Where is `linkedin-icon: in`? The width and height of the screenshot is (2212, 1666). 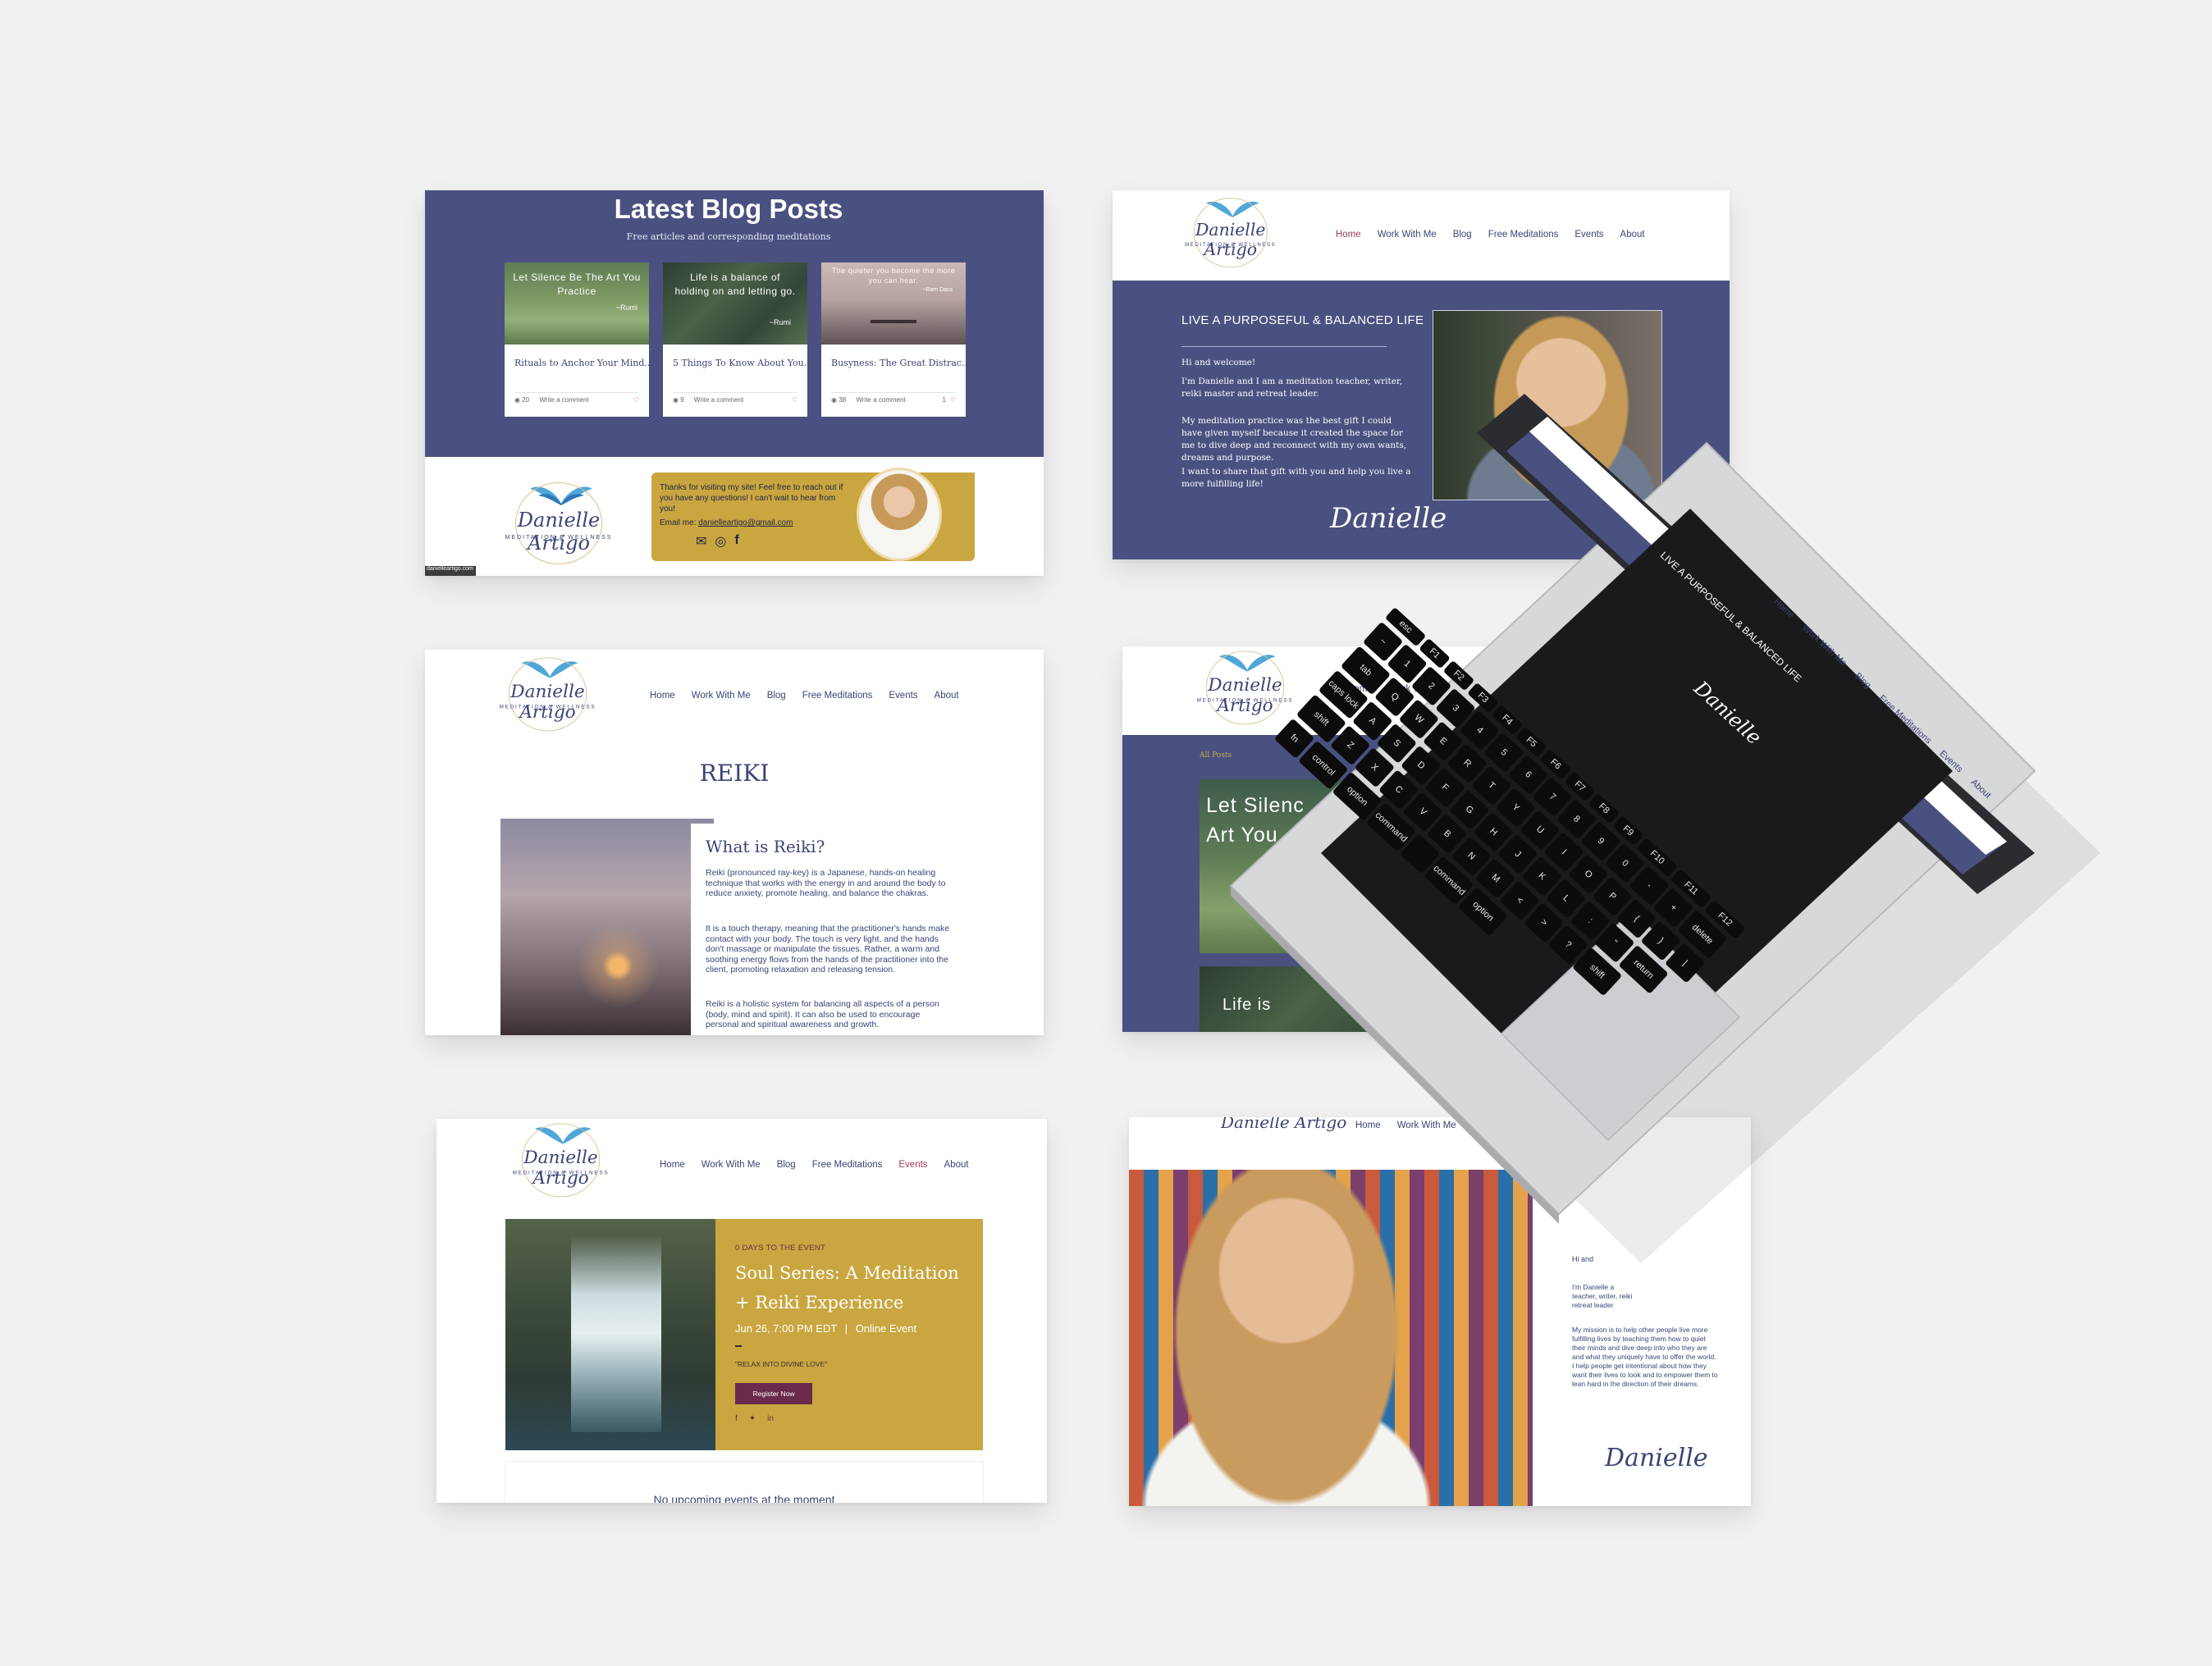
linkedin-icon: in is located at coordinates (770, 1418).